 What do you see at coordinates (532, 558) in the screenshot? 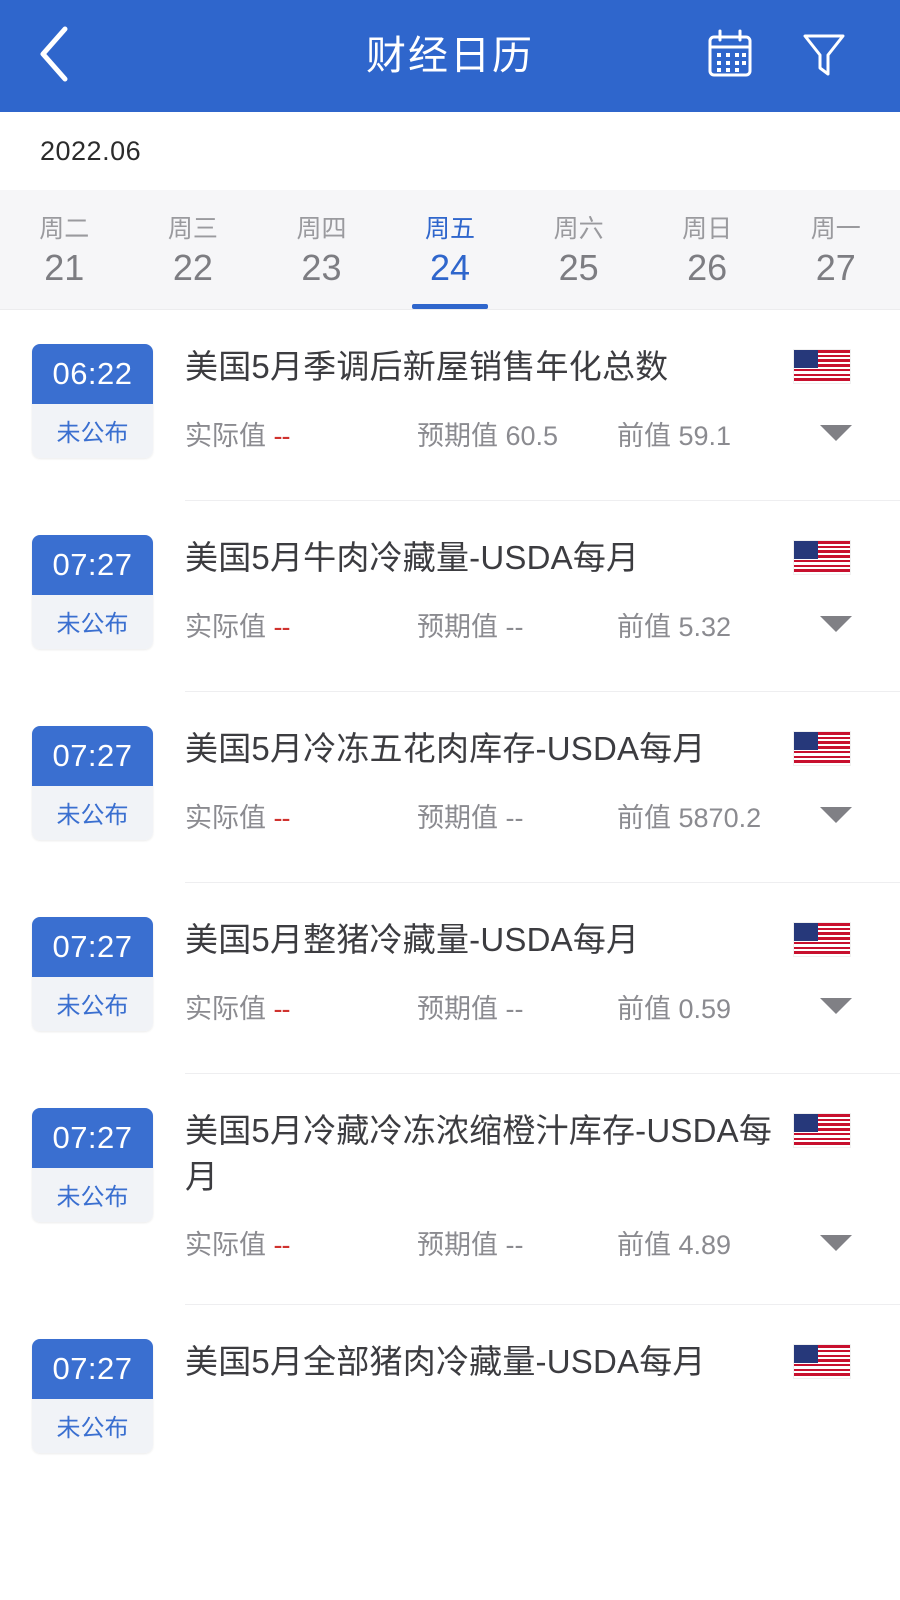
I see `event-title-line: 美国5月牛肉冷藏量-USDA每月` at bounding box center [532, 558].